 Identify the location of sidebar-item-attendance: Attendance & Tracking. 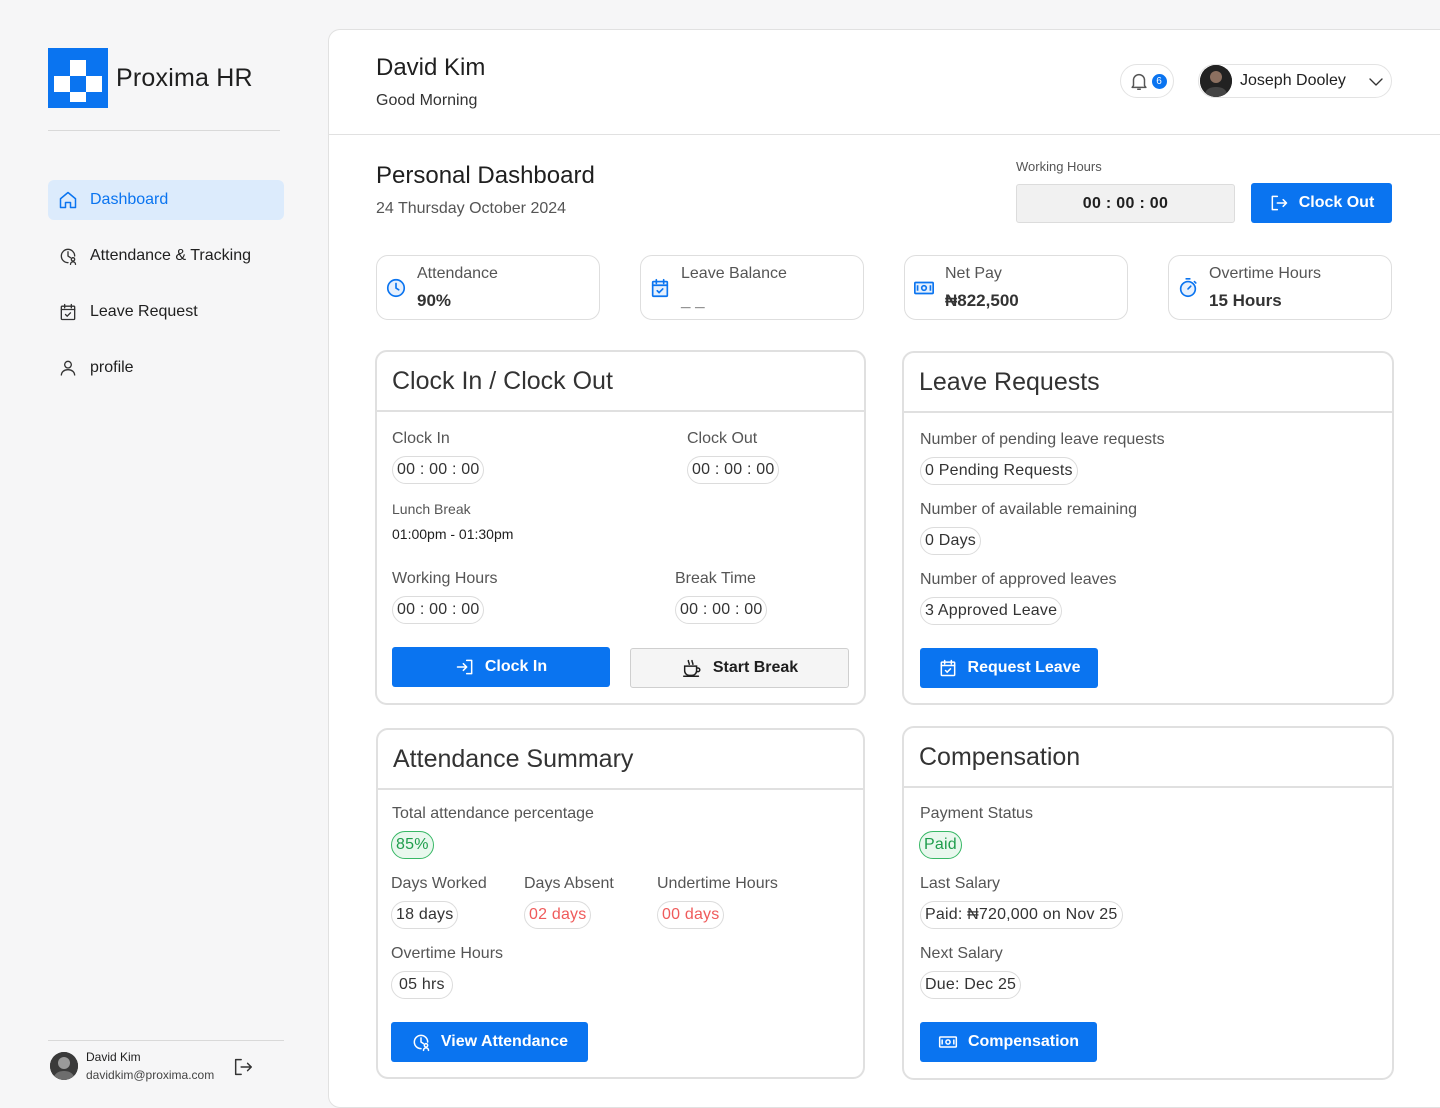
(166, 256).